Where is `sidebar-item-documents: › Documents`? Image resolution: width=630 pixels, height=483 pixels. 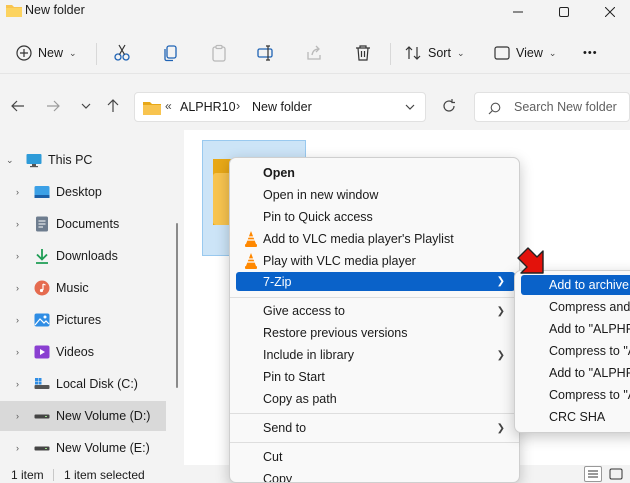 sidebar-item-documents: › Documents is located at coordinates (83, 224).